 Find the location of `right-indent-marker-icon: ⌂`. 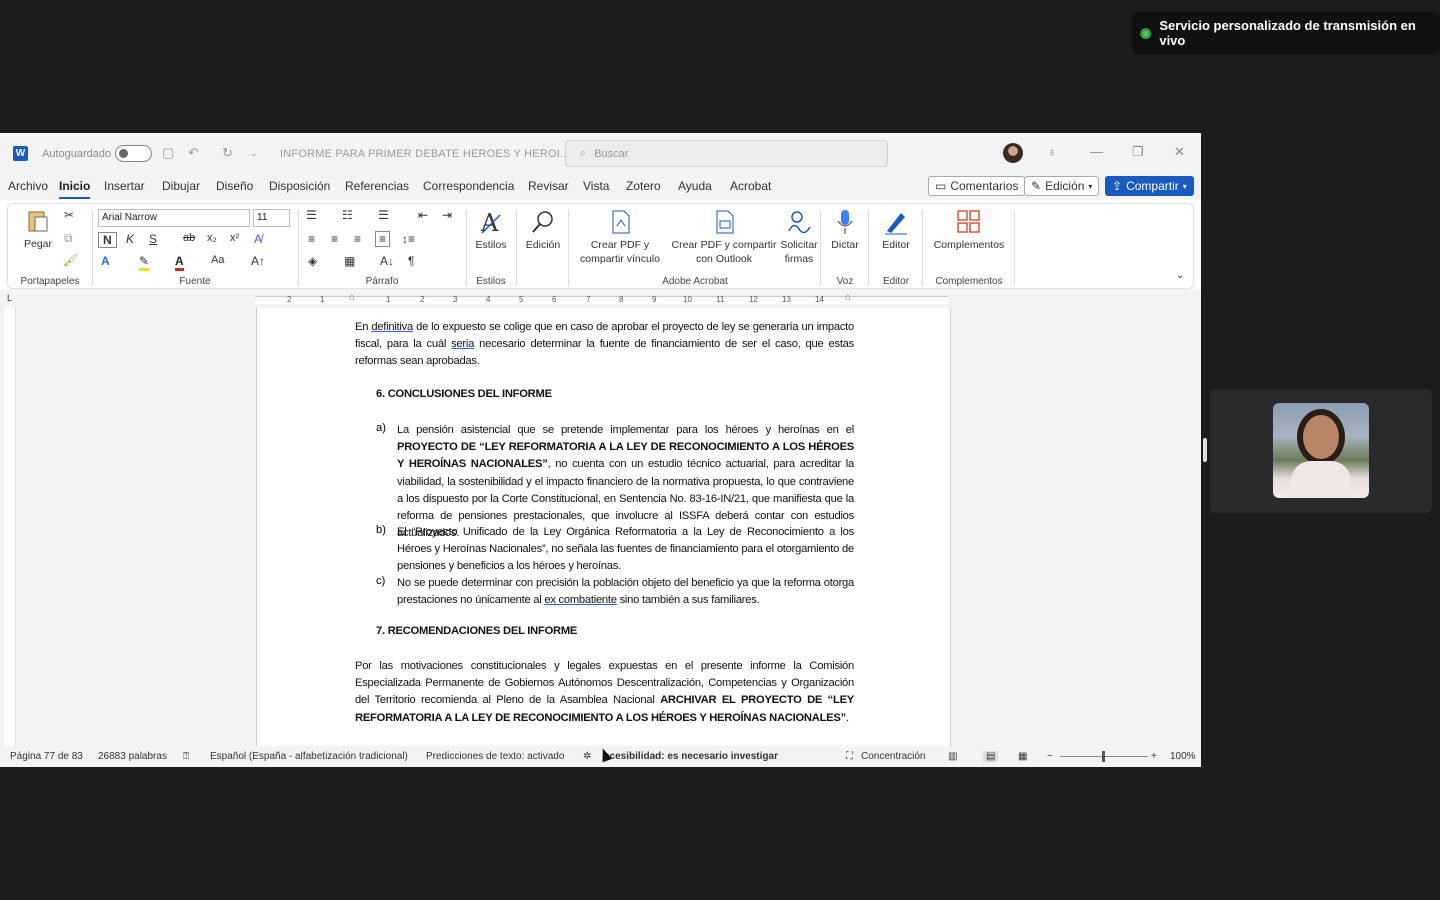

right-indent-marker-icon: ⌂ is located at coordinates (848, 297).